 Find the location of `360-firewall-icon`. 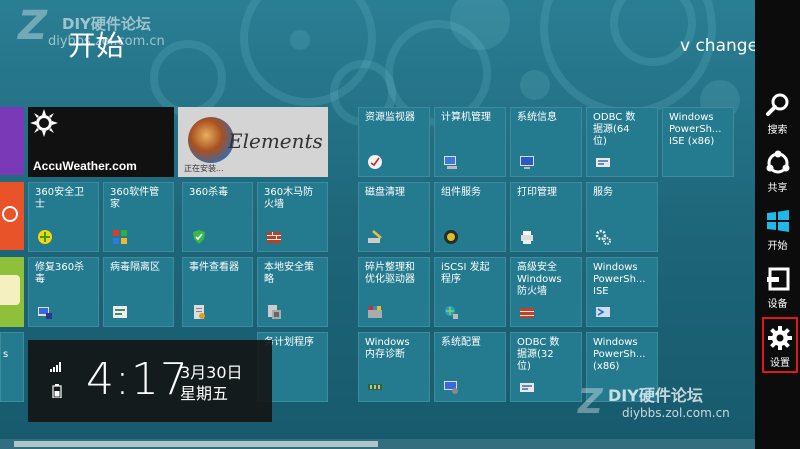

360-firewall-icon is located at coordinates (274, 237).